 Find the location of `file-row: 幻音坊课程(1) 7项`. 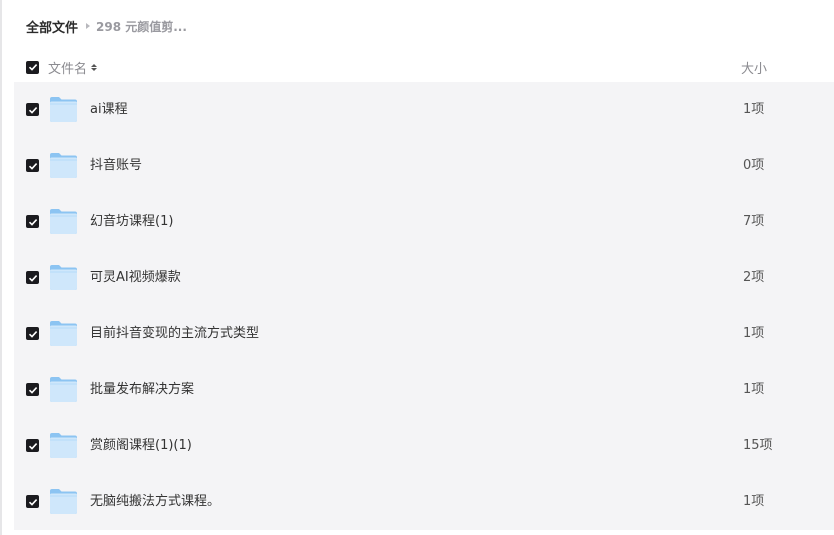

file-row: 幻音坊课程(1) 7项 is located at coordinates (424, 222).